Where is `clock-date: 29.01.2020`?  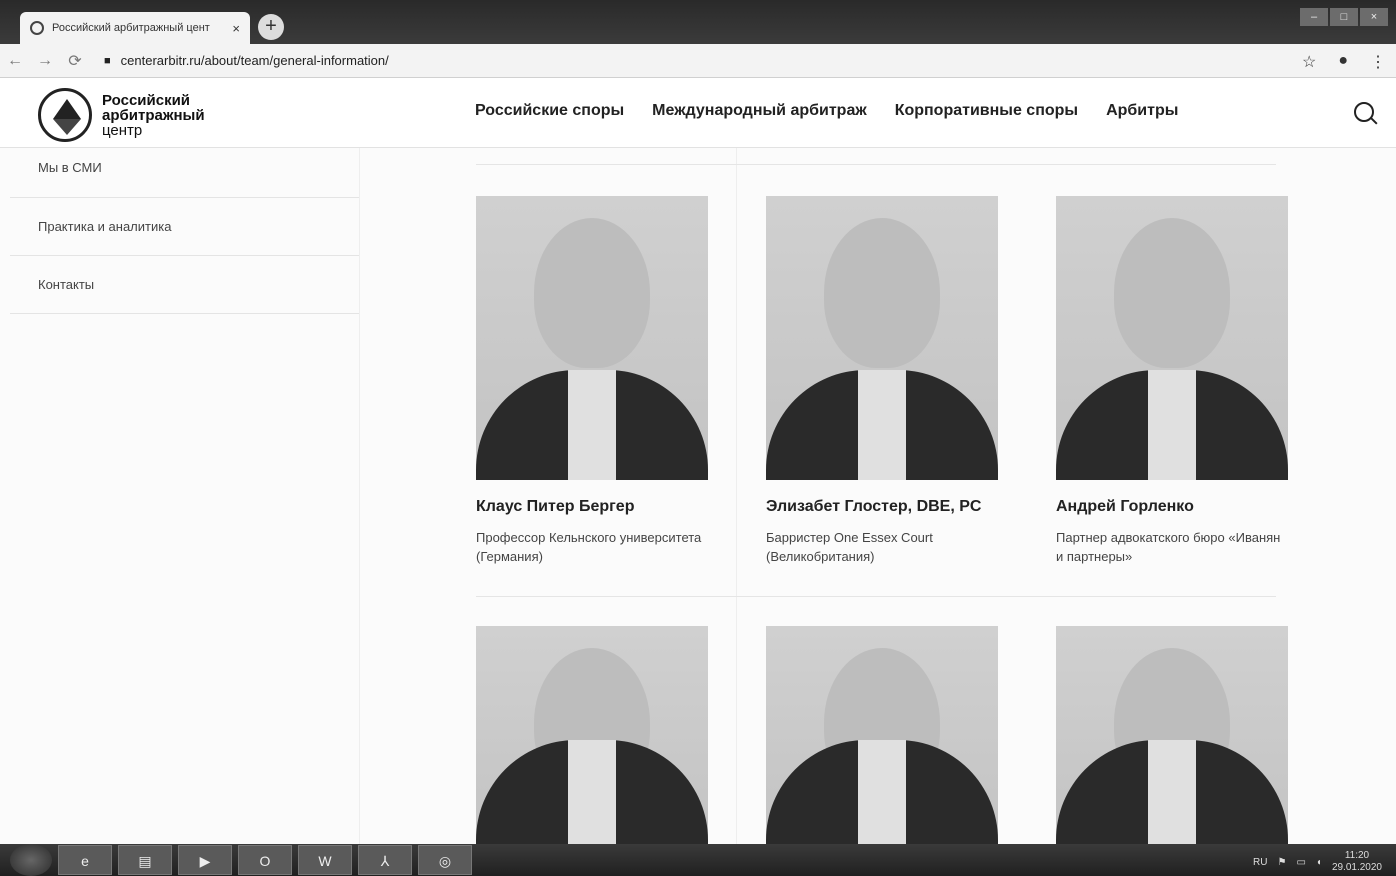 clock-date: 29.01.2020 is located at coordinates (1356, 867).